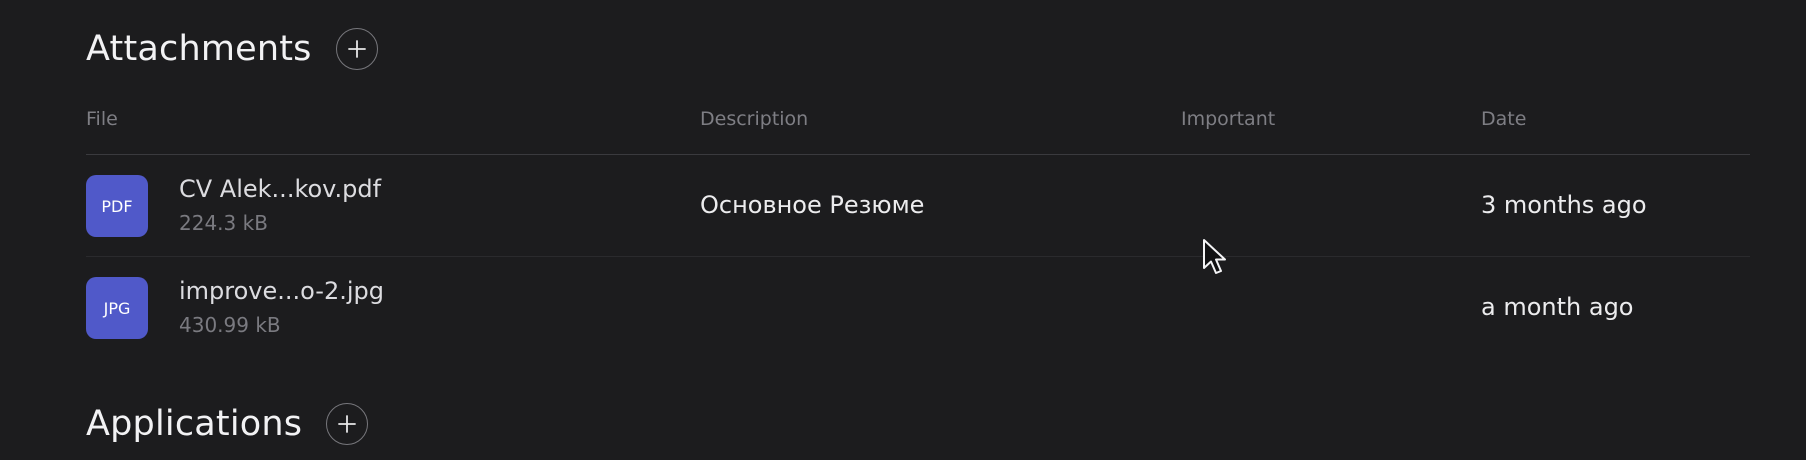 The width and height of the screenshot is (1806, 460). I want to click on column-header-date: Date, so click(1503, 119).